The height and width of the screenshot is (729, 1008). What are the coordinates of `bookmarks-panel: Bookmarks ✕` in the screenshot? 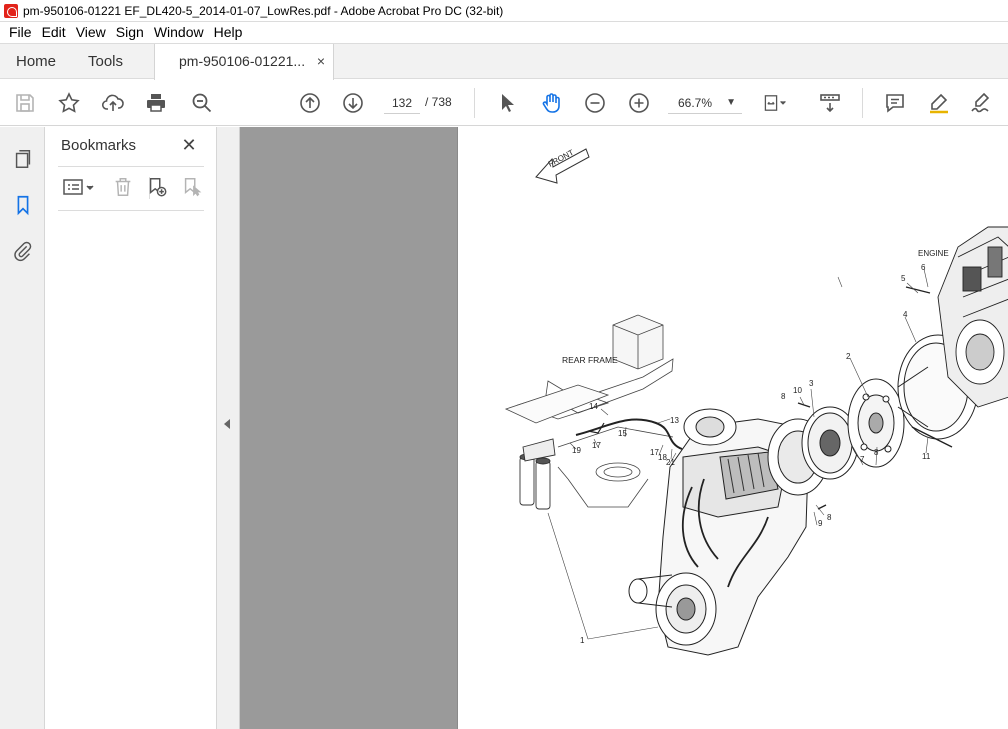 It's located at (131, 428).